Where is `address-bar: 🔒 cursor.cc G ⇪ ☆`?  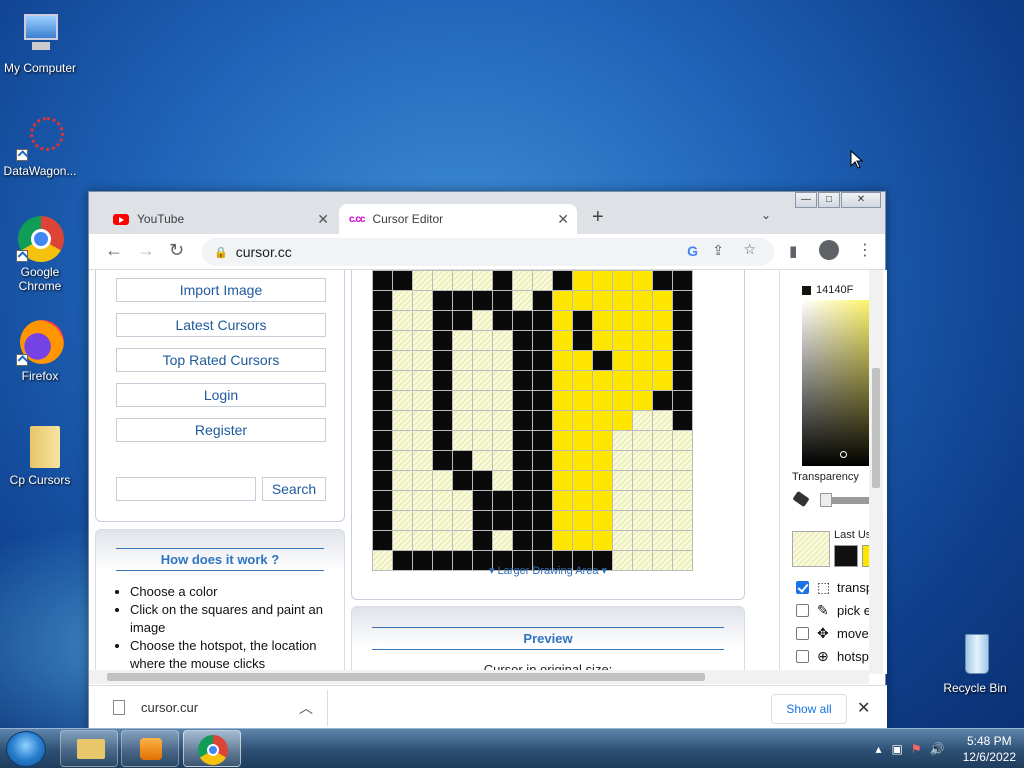 address-bar: 🔒 cursor.cc G ⇪ ☆ is located at coordinates (488, 252).